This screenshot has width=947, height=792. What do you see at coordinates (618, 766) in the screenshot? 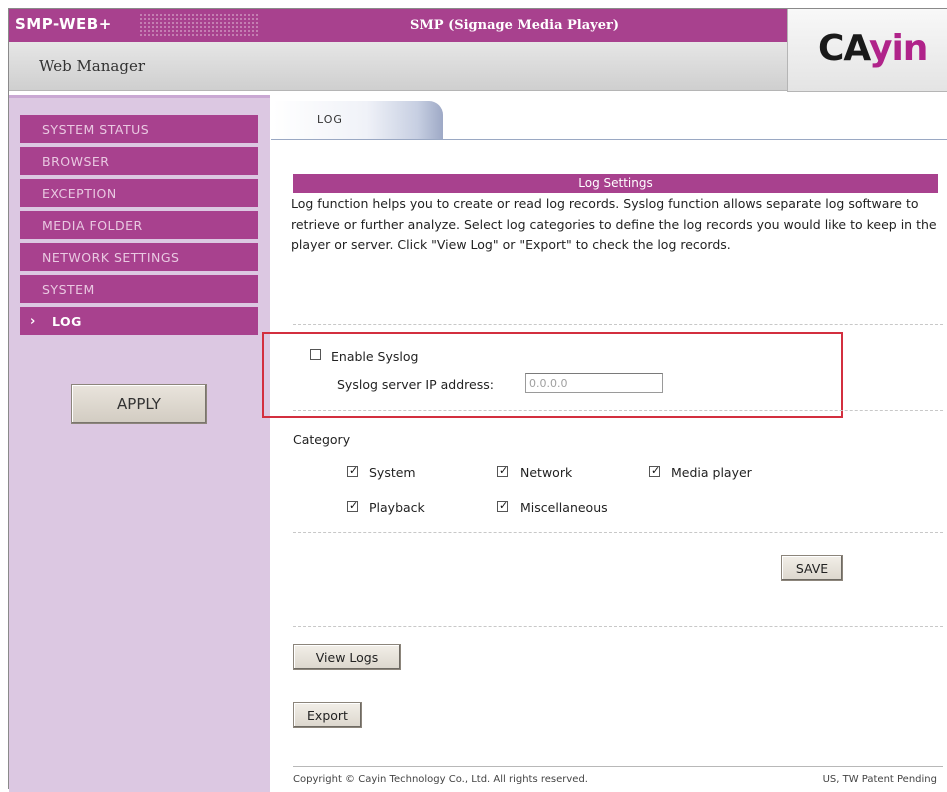
I see `footer-divider` at bounding box center [618, 766].